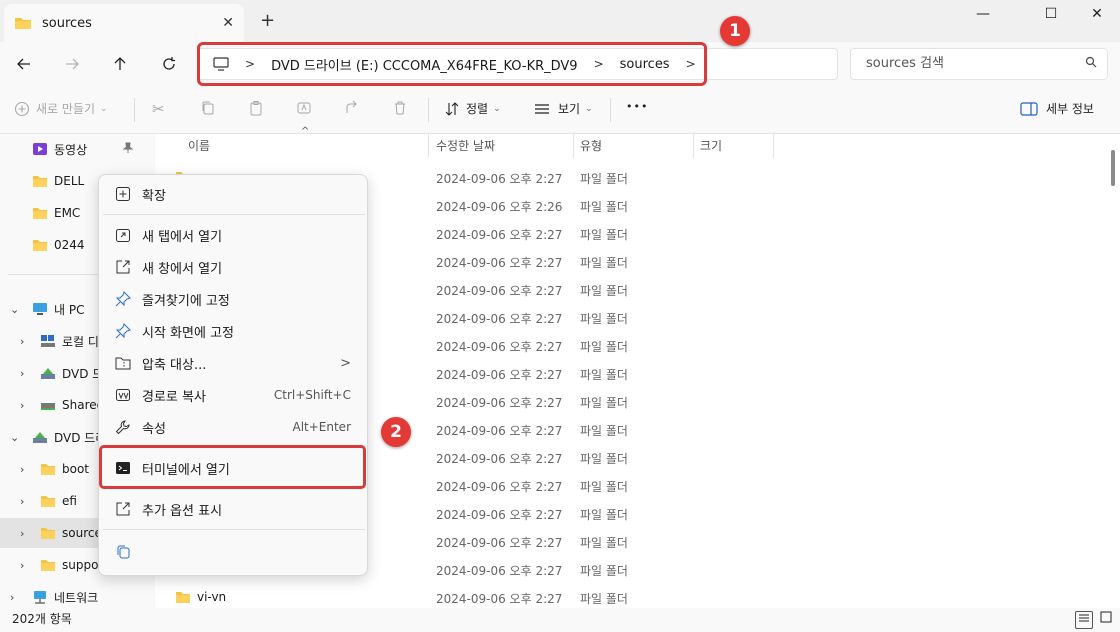  Describe the element at coordinates (233, 267) in the screenshot. I see `menu-item-open-new-window: 새 창에서 열기` at that location.